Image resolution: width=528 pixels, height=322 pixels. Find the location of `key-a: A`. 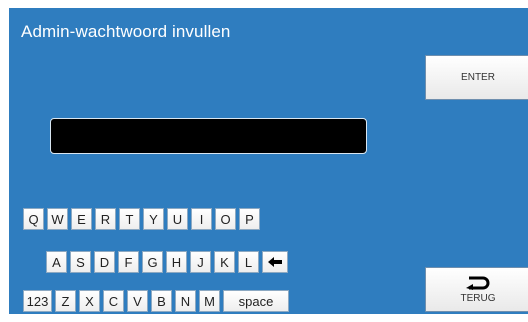

key-a: A is located at coordinates (56, 262).